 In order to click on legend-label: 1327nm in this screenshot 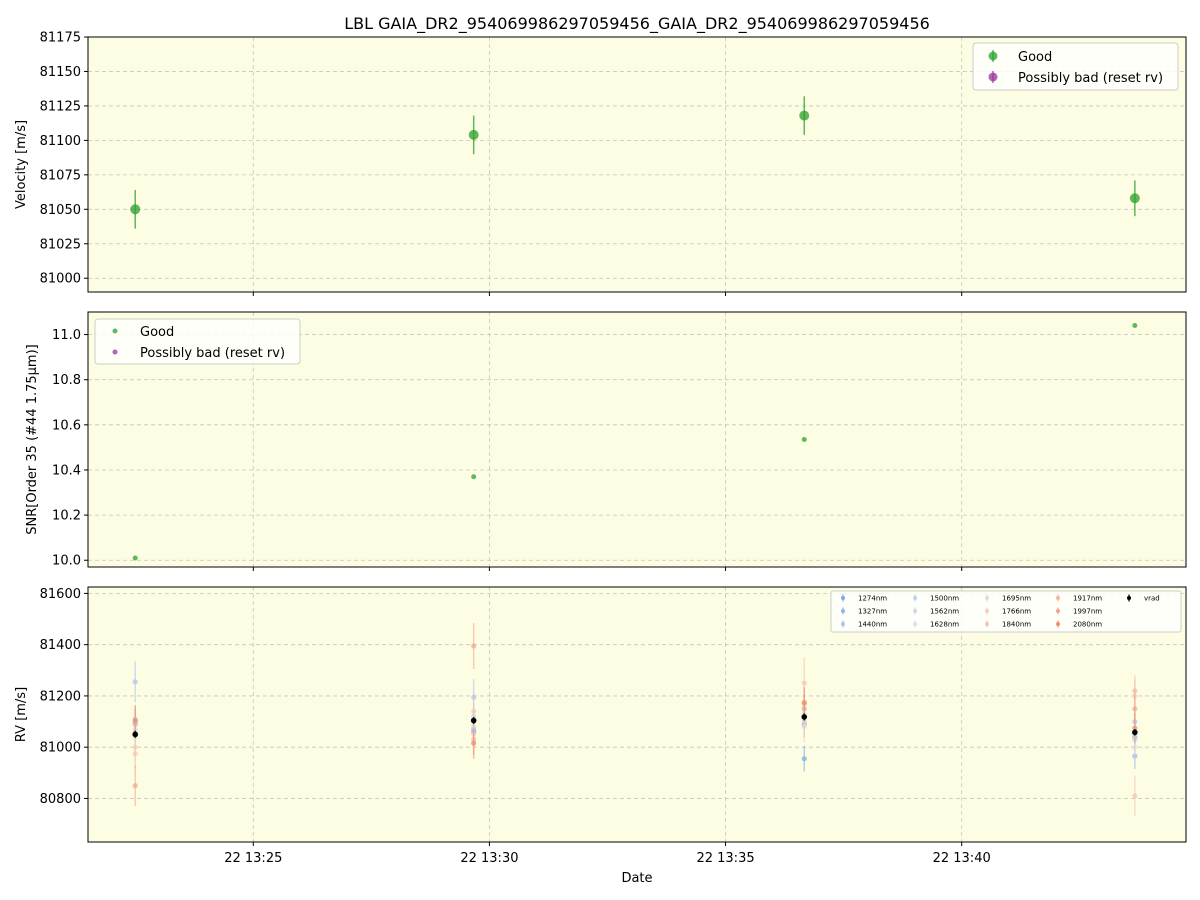, I will do `click(872, 612)`.